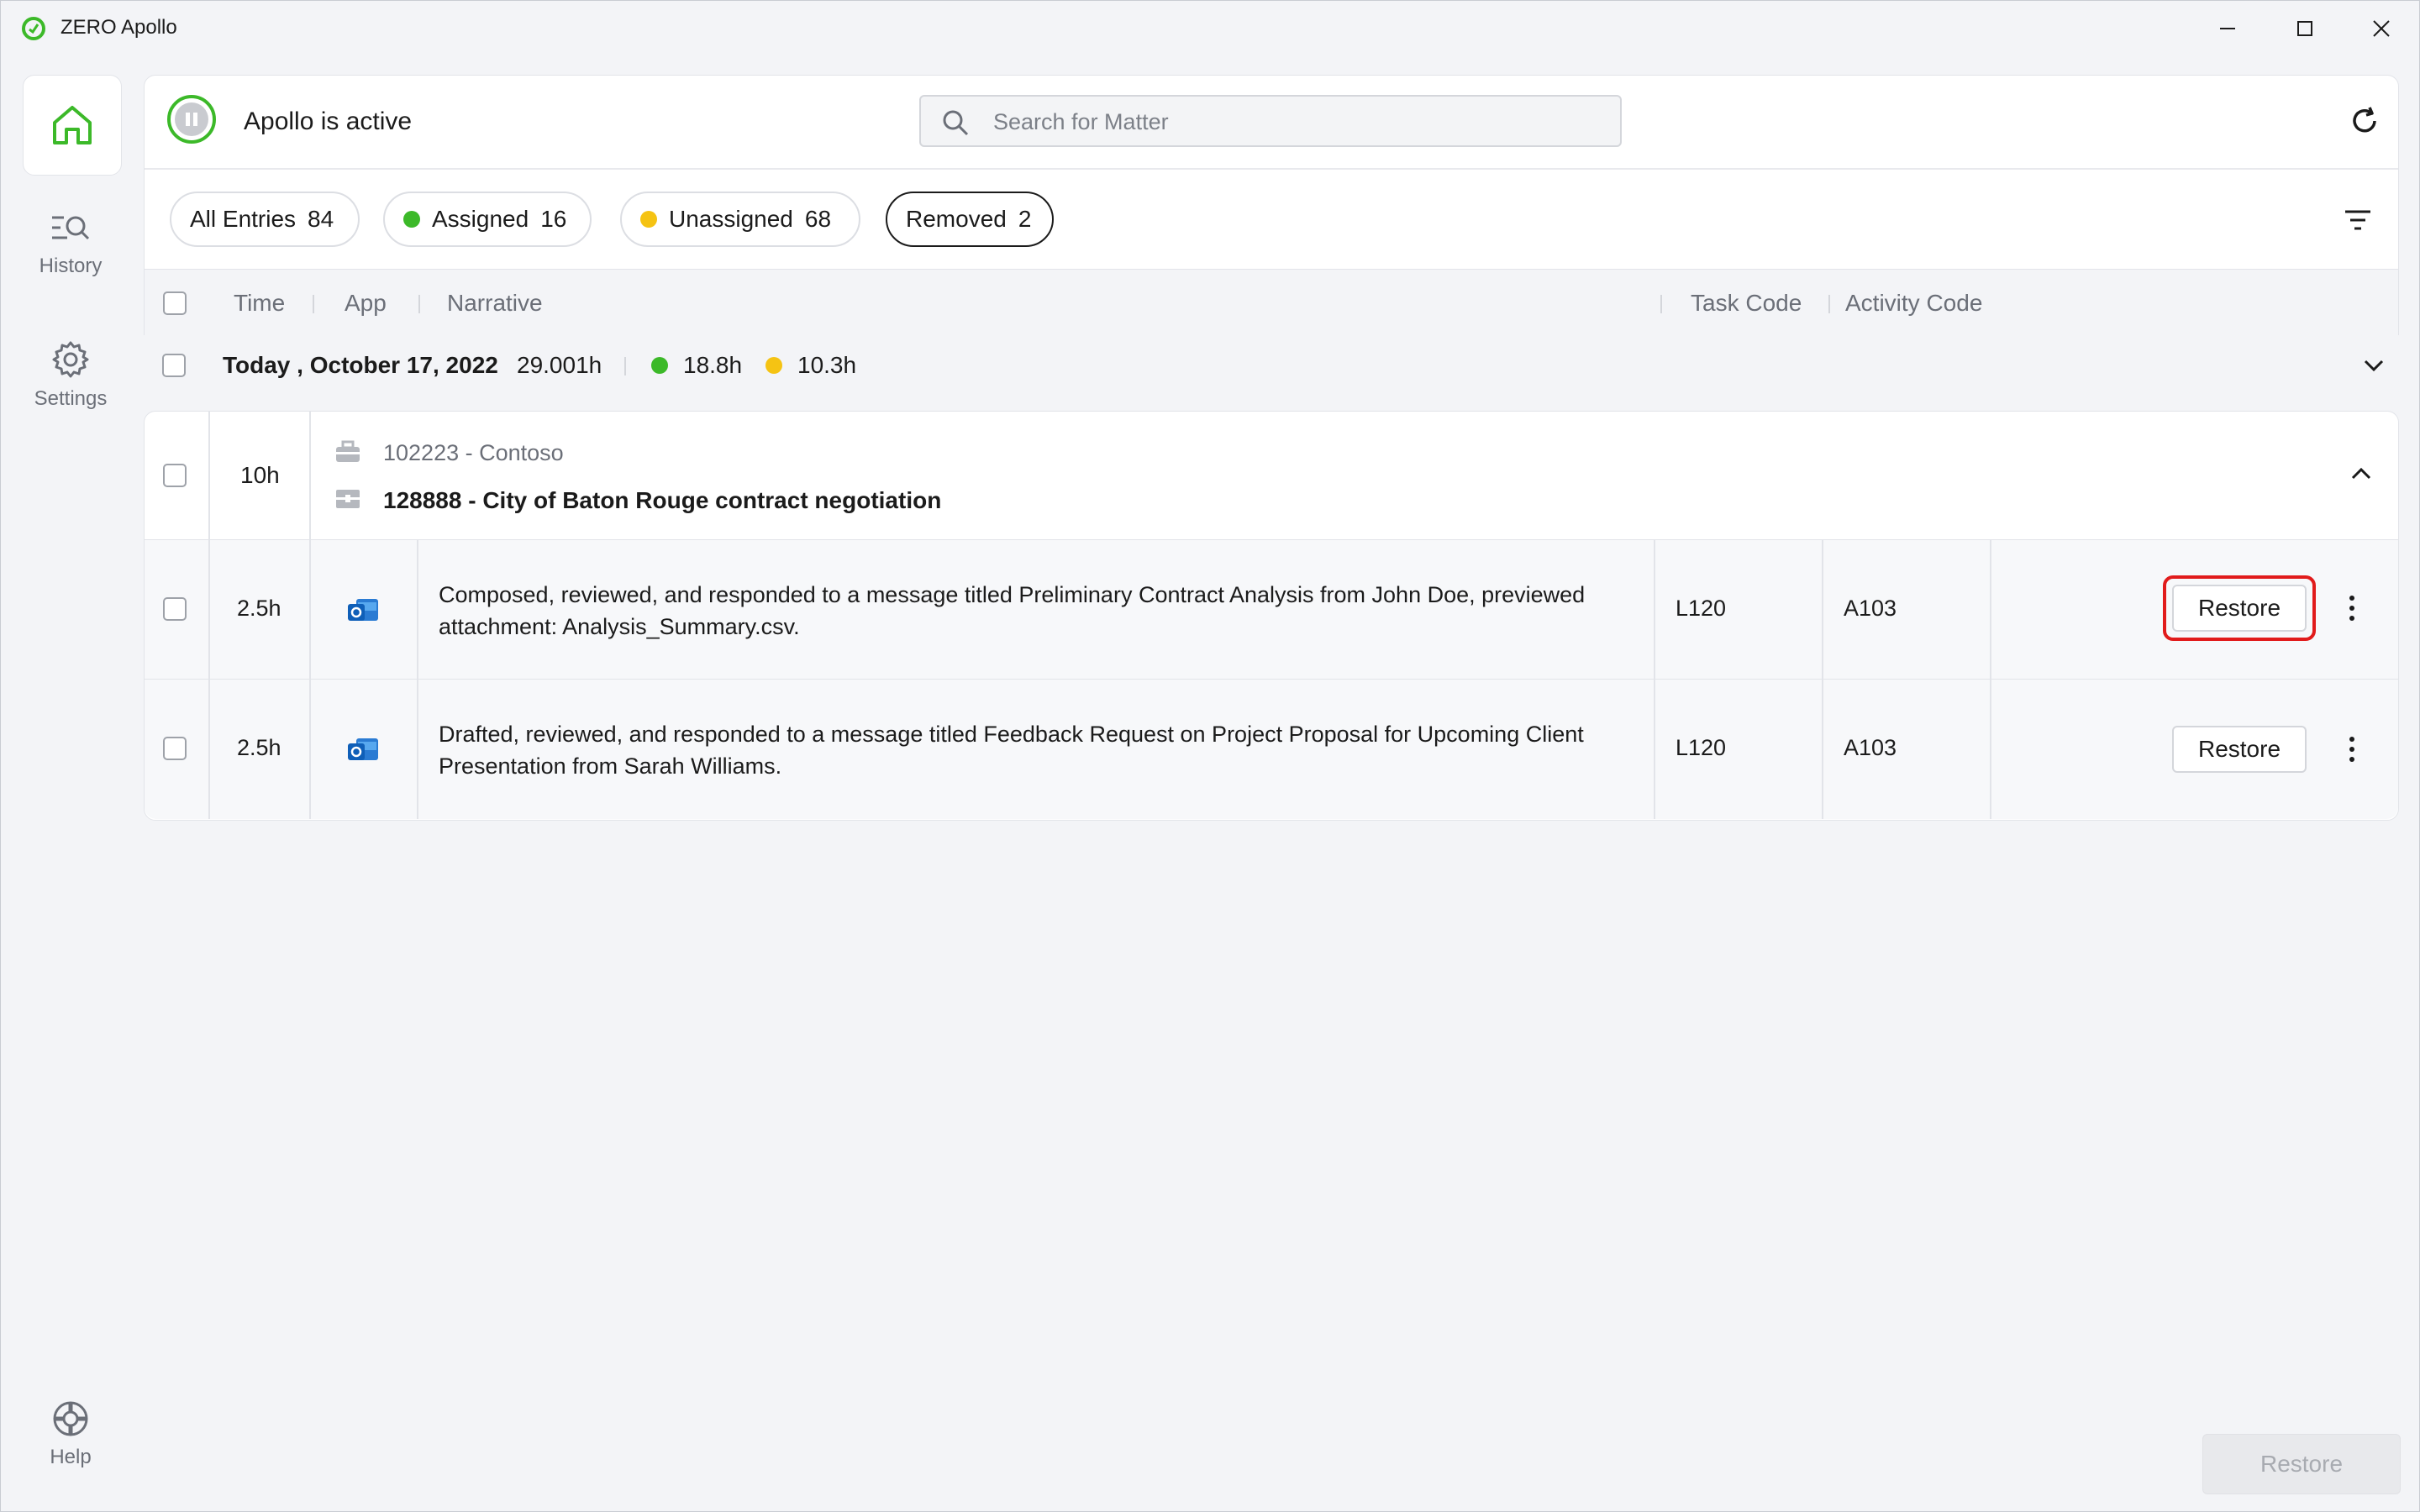  I want to click on refresh-button, so click(2364, 120).